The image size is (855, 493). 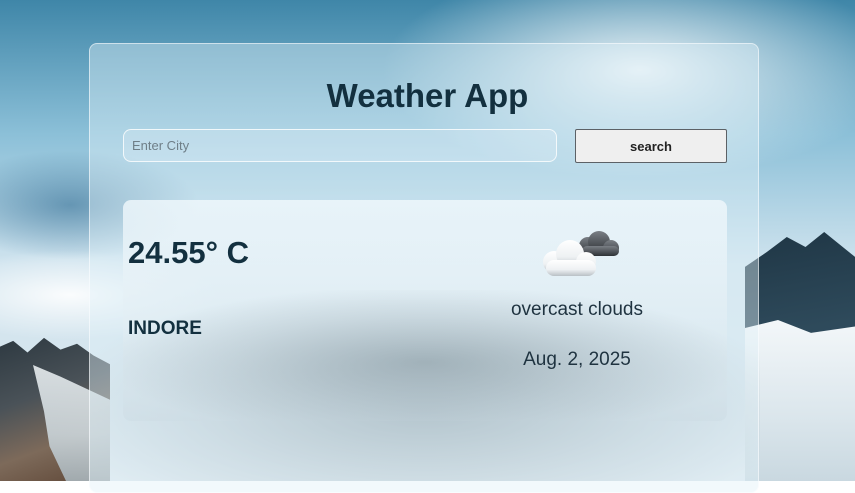 I want to click on weather-description: overcast clouds, so click(x=576, y=309).